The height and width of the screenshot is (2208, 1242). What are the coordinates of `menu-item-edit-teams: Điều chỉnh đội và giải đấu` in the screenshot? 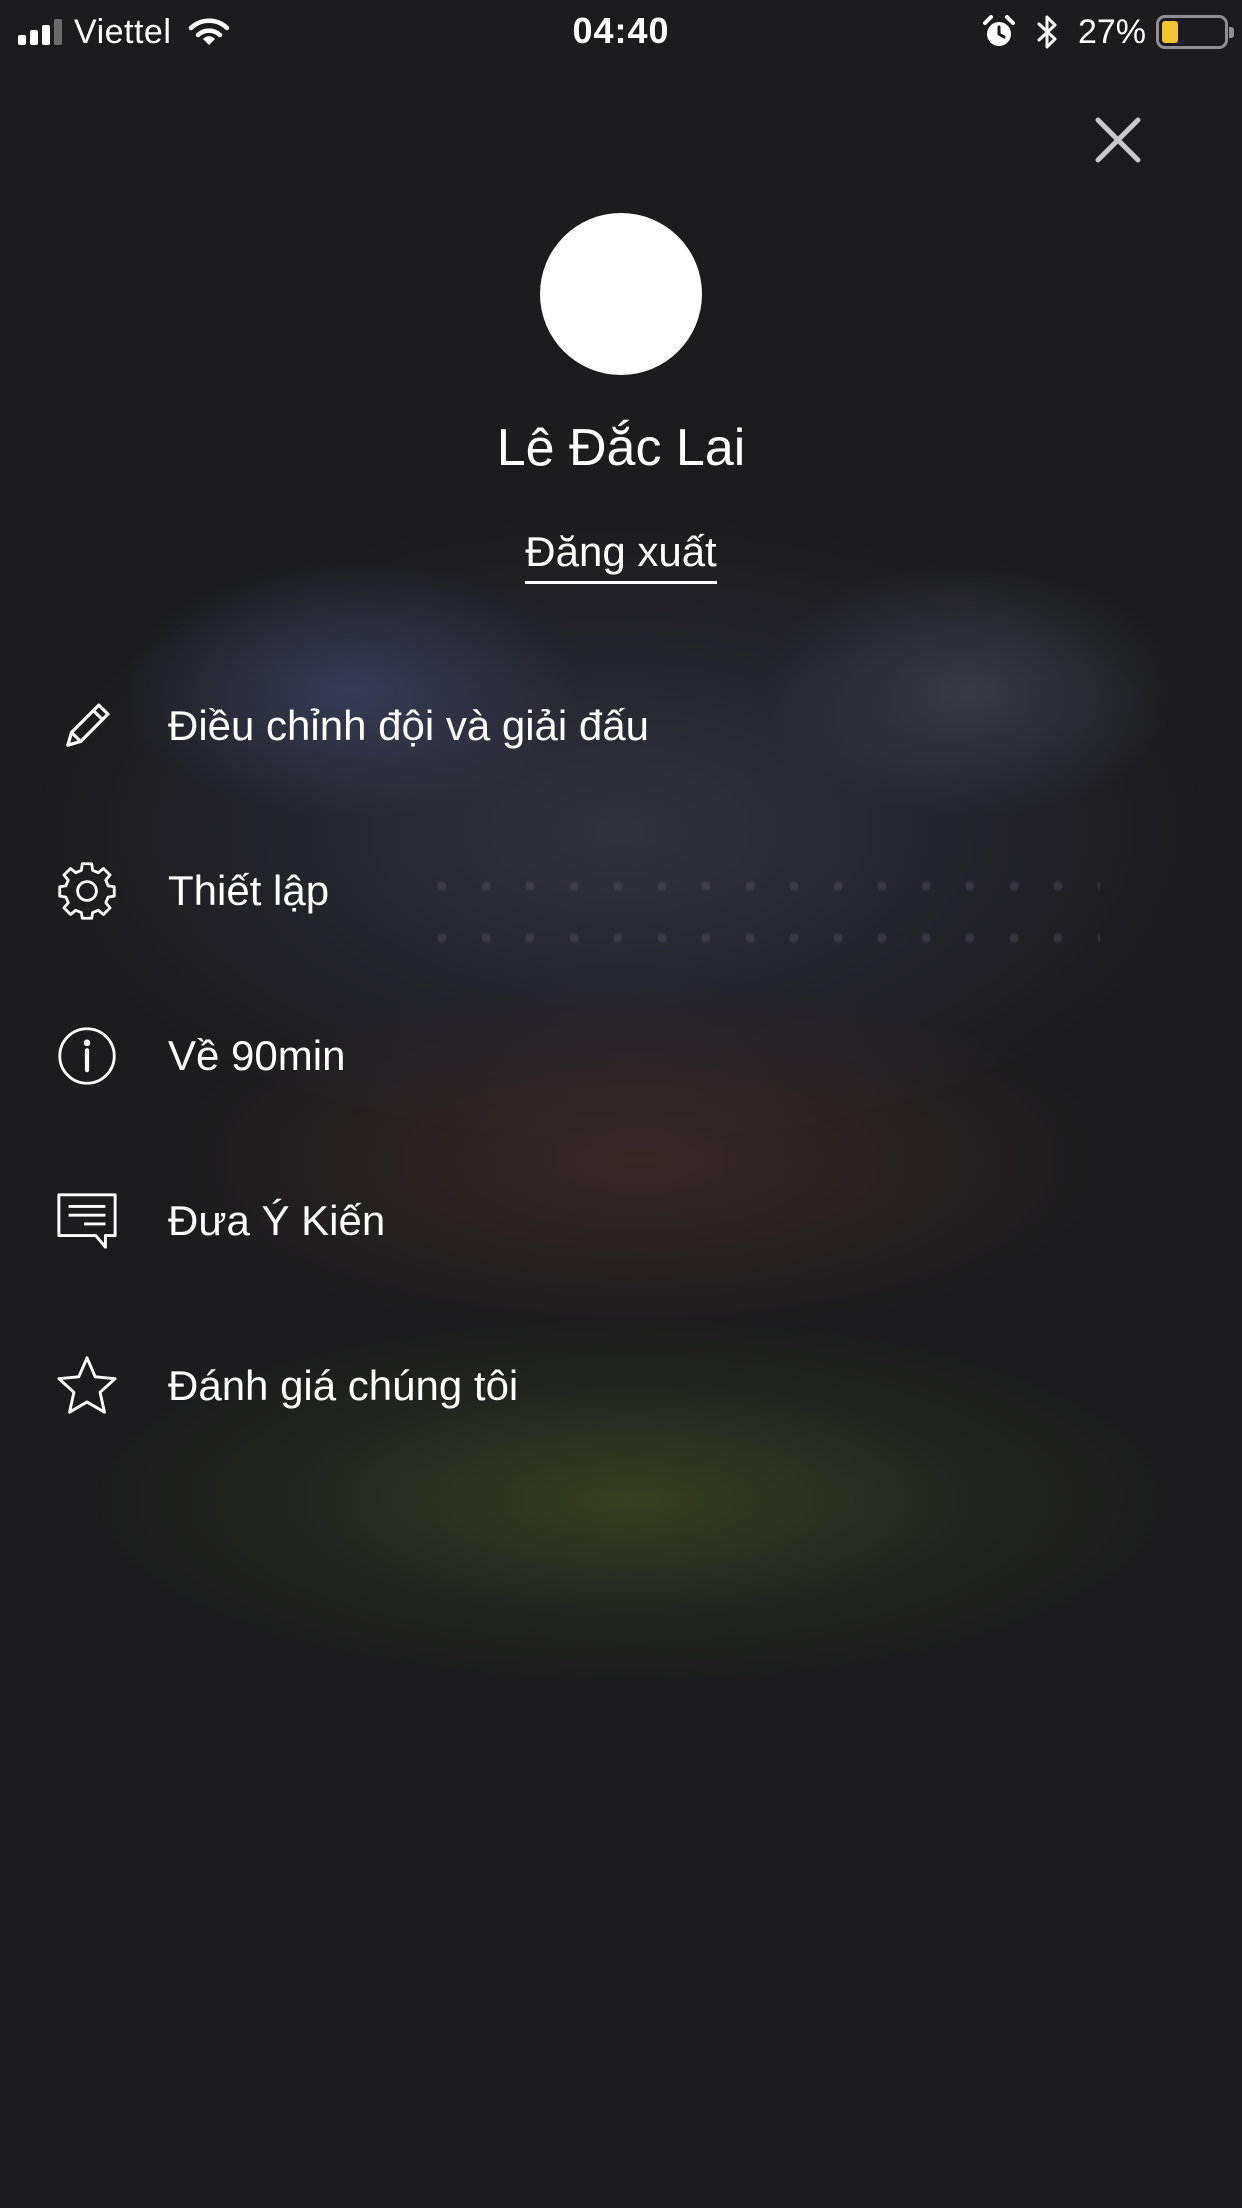 It's located at (621, 726).